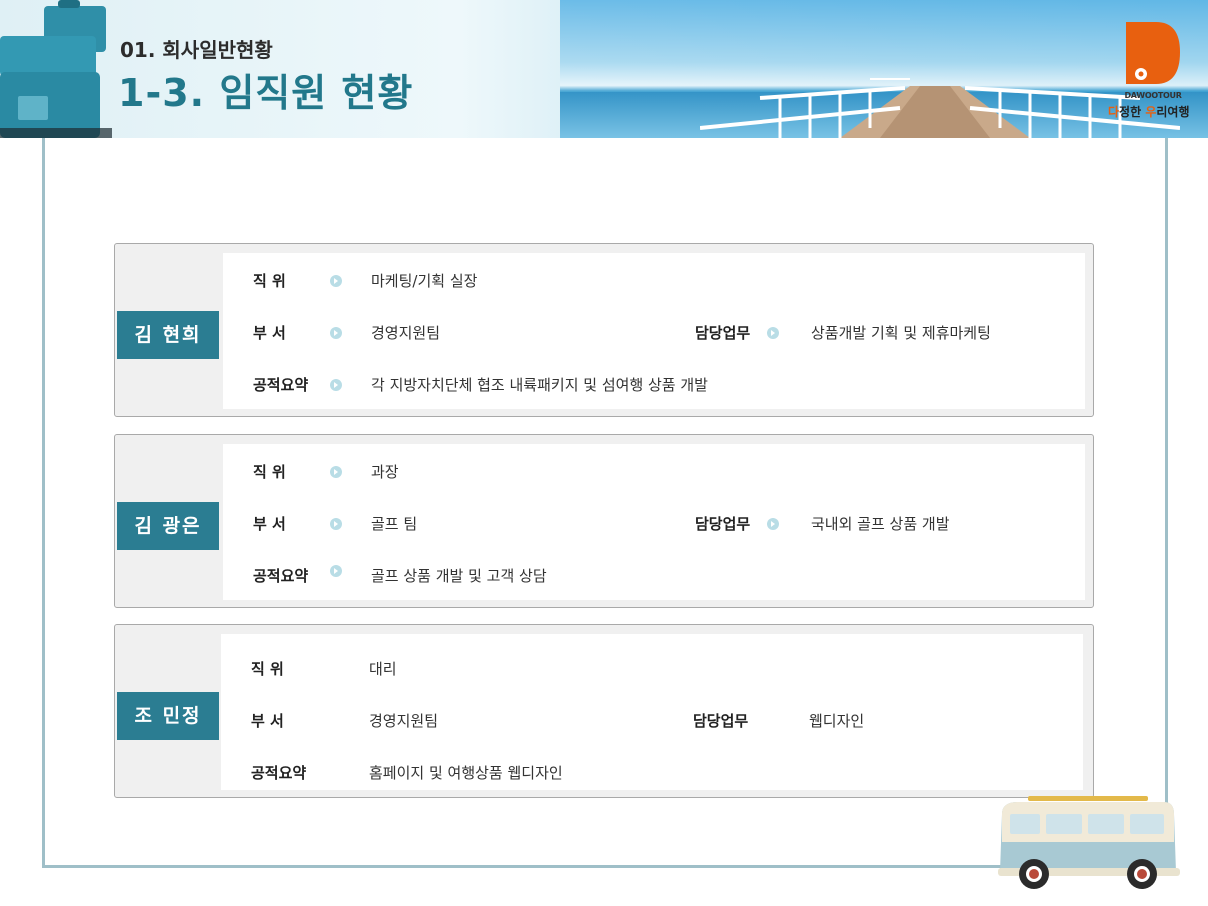  Describe the element at coordinates (383, 669) in the screenshot. I see `position-value: 대리` at that location.